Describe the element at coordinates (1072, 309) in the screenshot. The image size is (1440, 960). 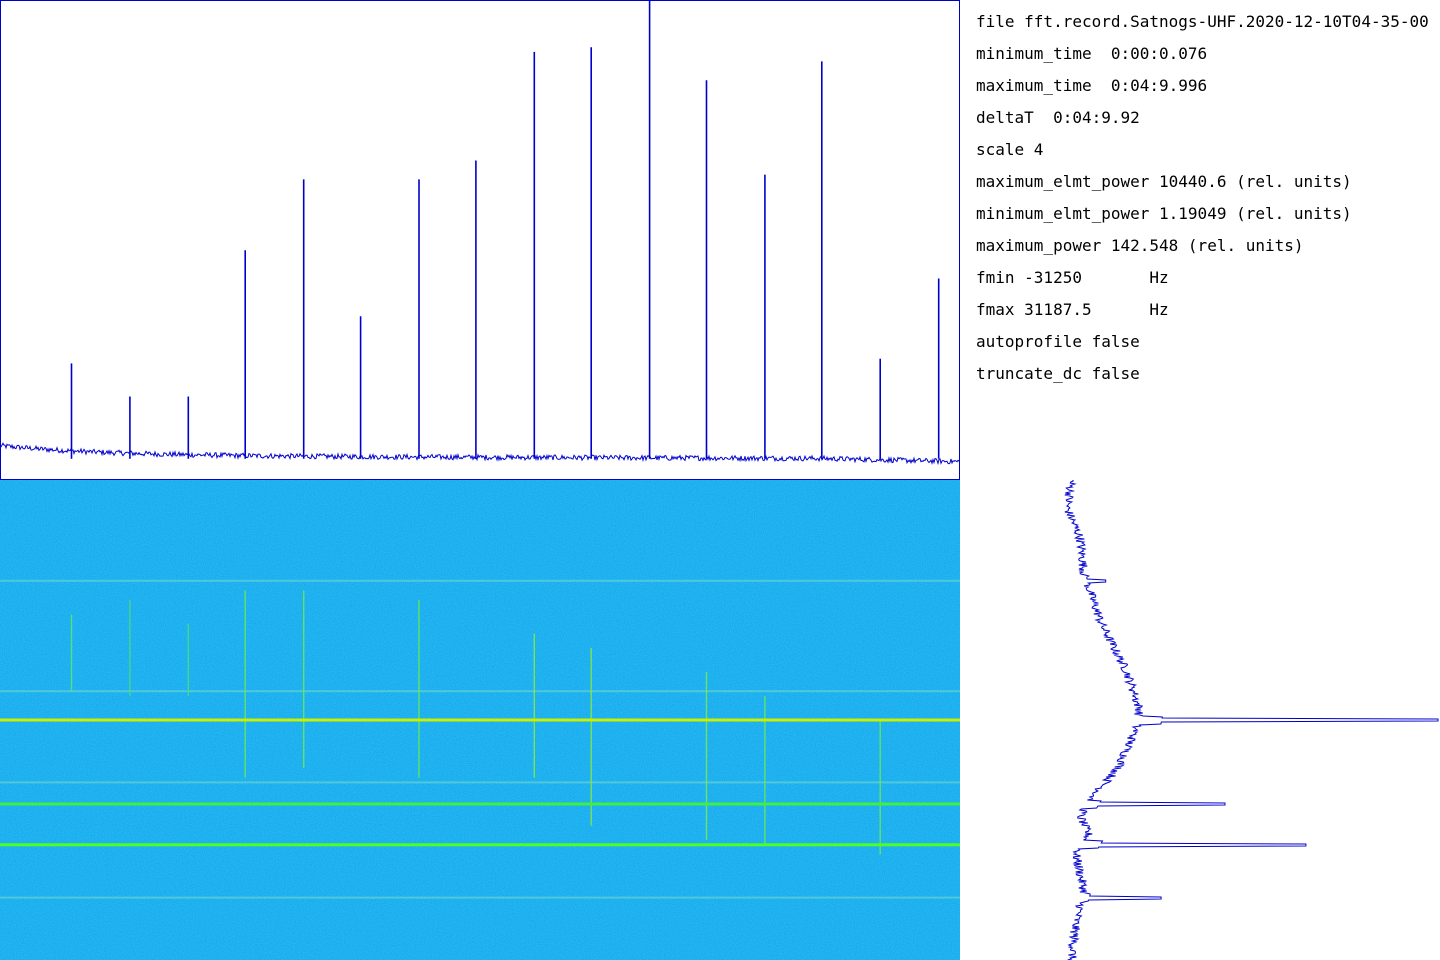
I see `info-fmax: fmax 31187.5 Hz` at that location.